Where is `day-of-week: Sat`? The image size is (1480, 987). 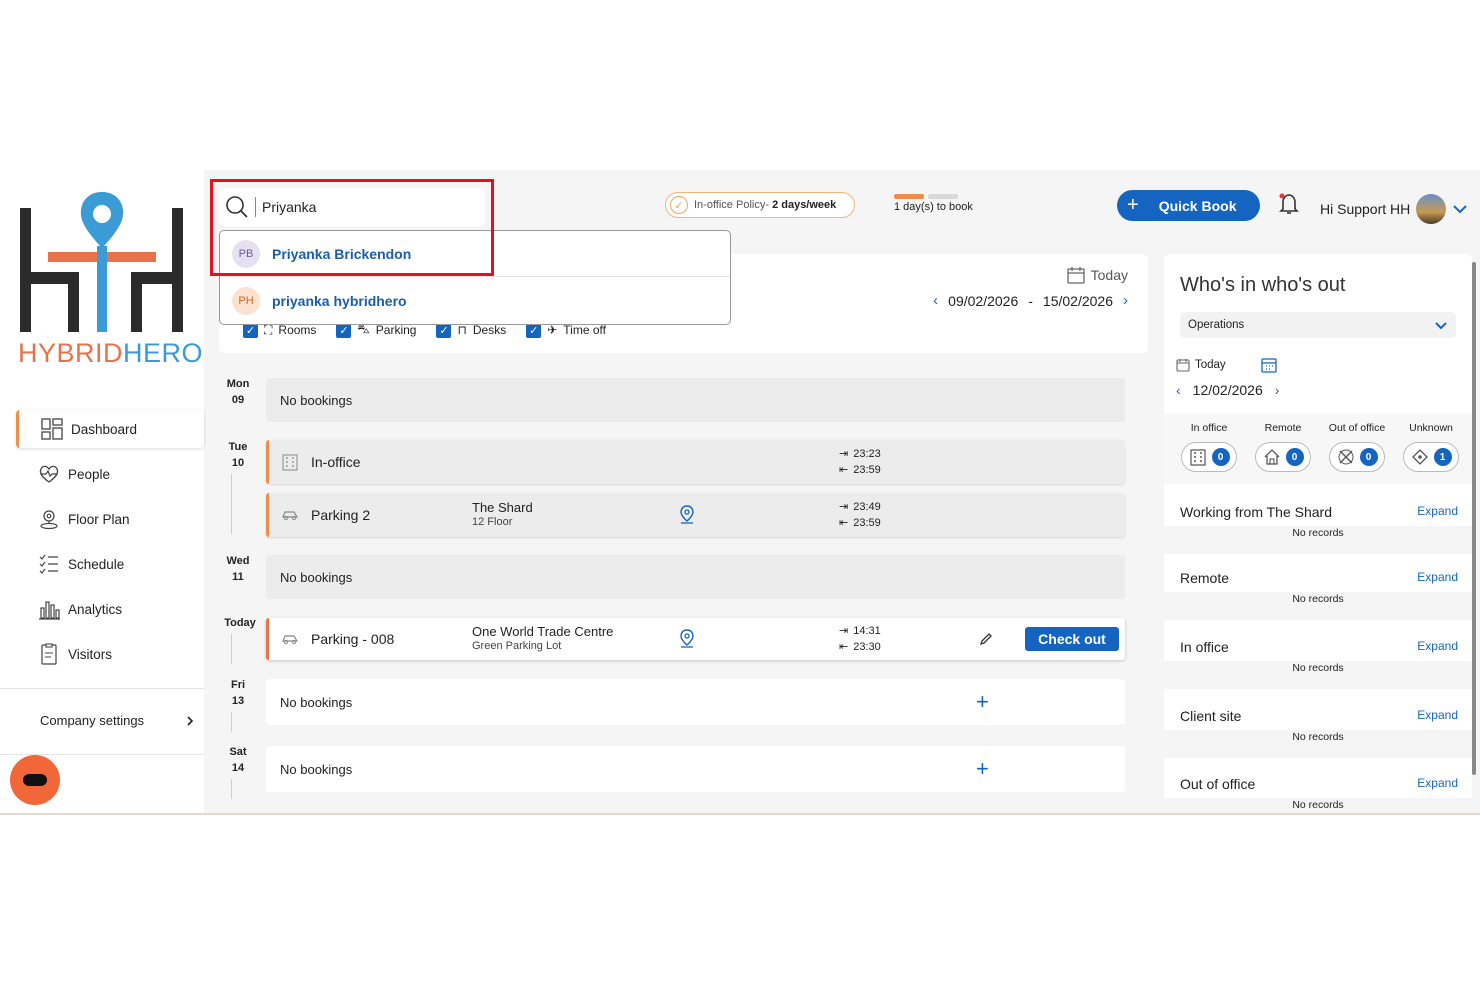
day-of-week: Sat is located at coordinates (238, 752).